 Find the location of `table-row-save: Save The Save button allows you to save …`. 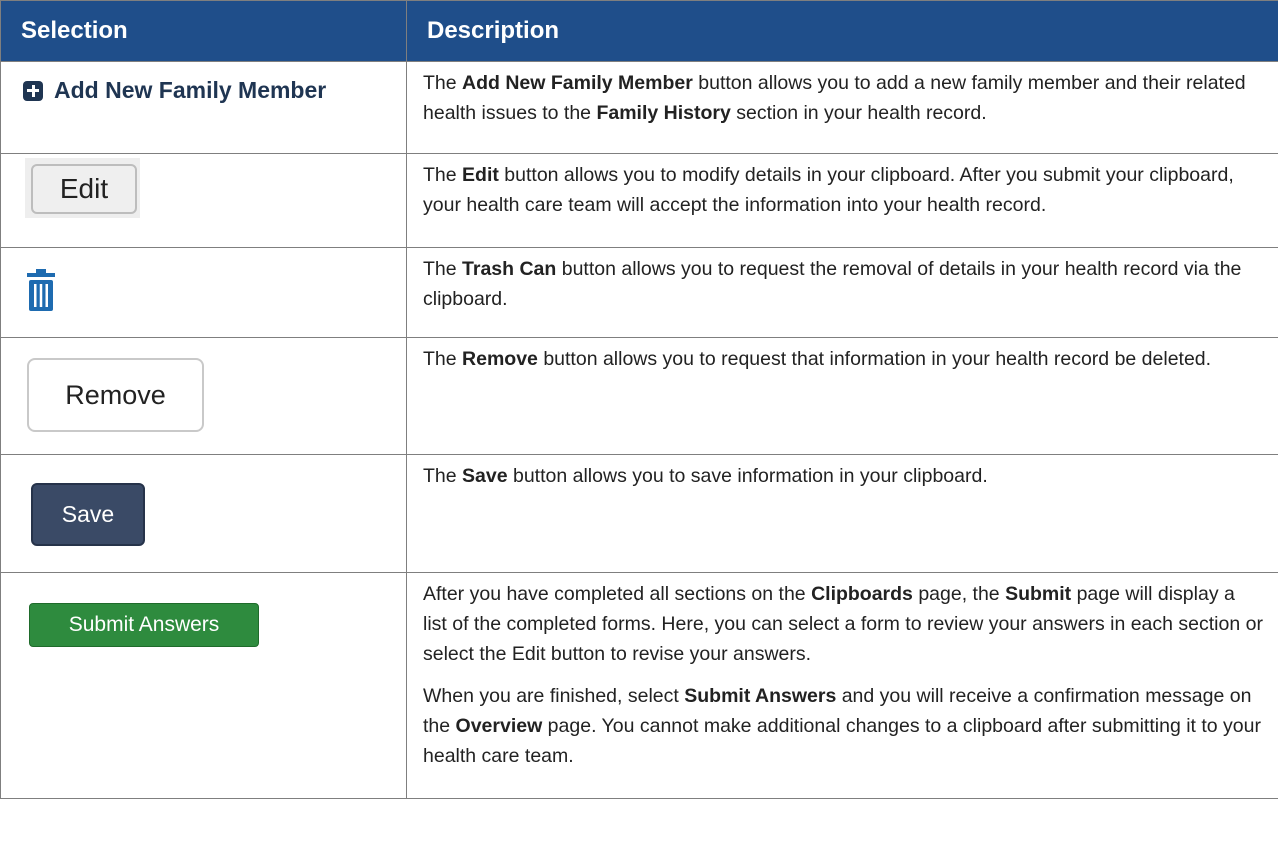

table-row-save: Save The Save button allows you to save … is located at coordinates (639, 513).